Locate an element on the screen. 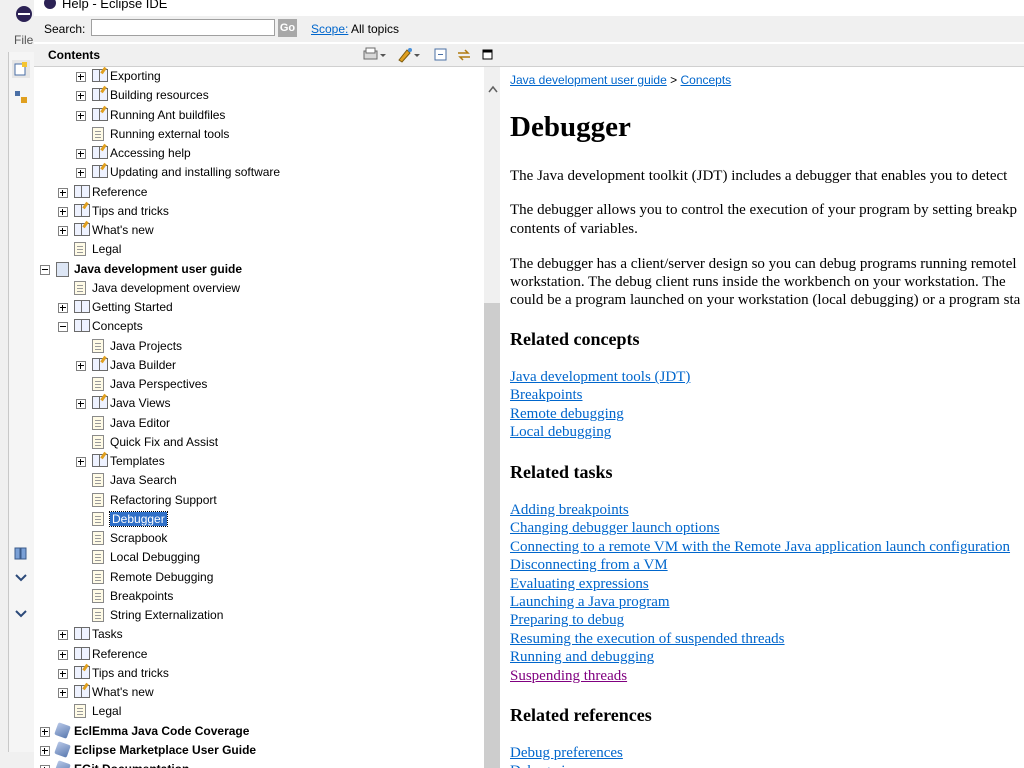  tree-item-label: Updating and installing software is located at coordinates (195, 172).